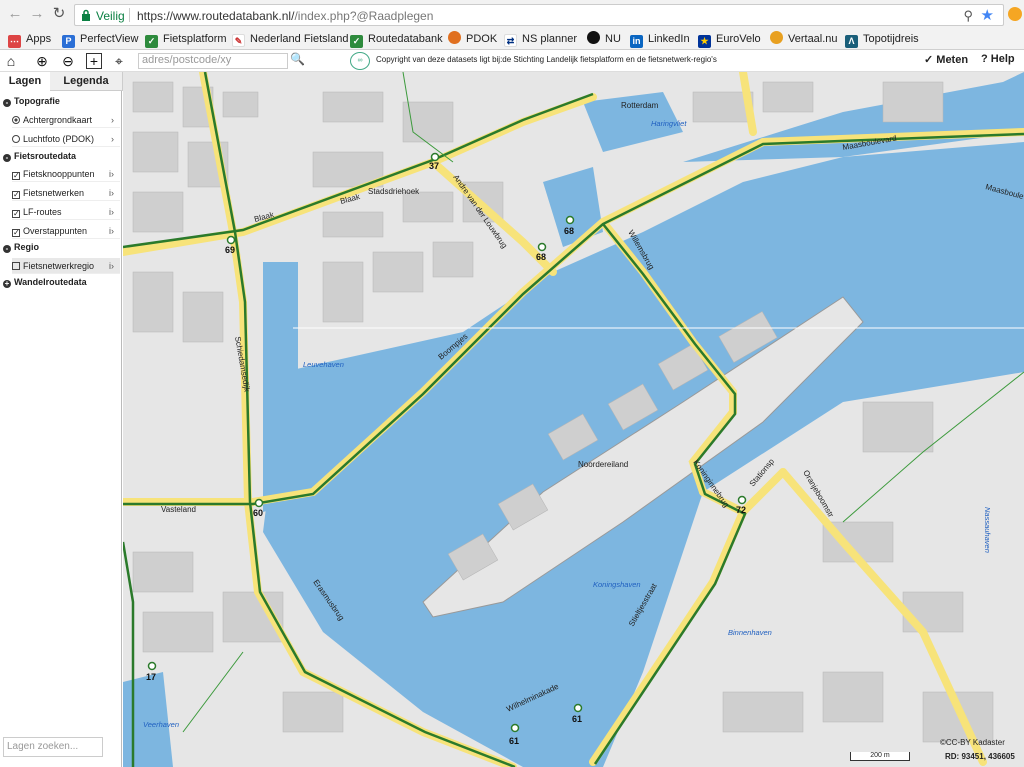 The height and width of the screenshot is (767, 1024). What do you see at coordinates (880, 756) in the screenshot?
I see `scale-bar: 200 m` at bounding box center [880, 756].